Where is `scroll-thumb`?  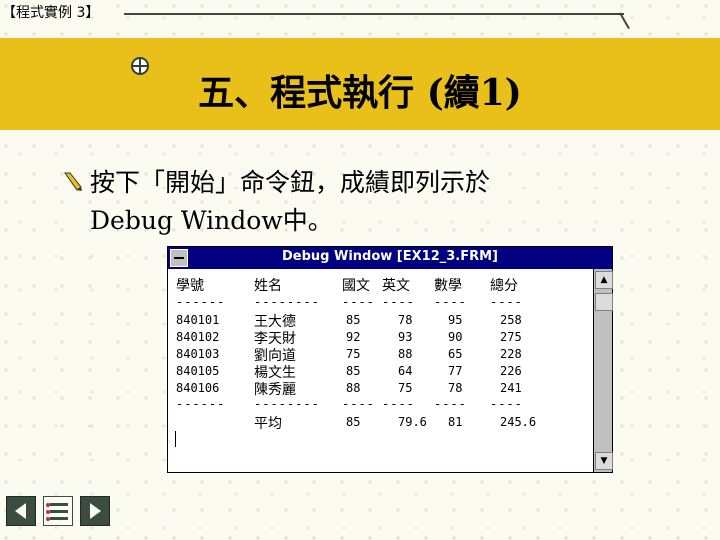
scroll-thumb is located at coordinates (604, 302).